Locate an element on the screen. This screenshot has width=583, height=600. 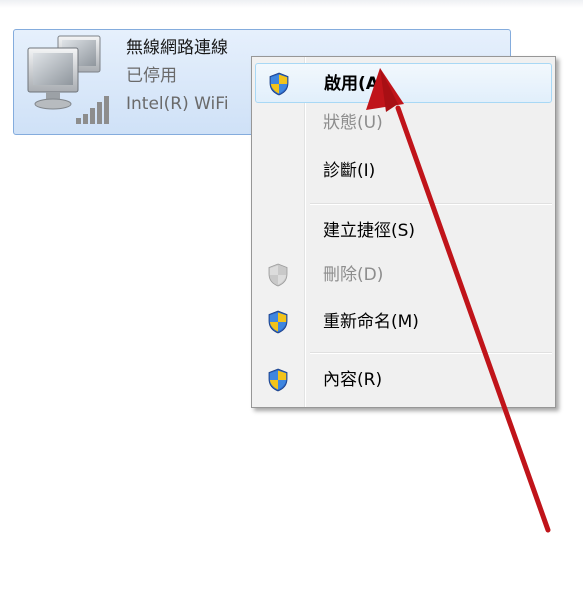
menu-item-status: 狀態(U) is located at coordinates (403, 123).